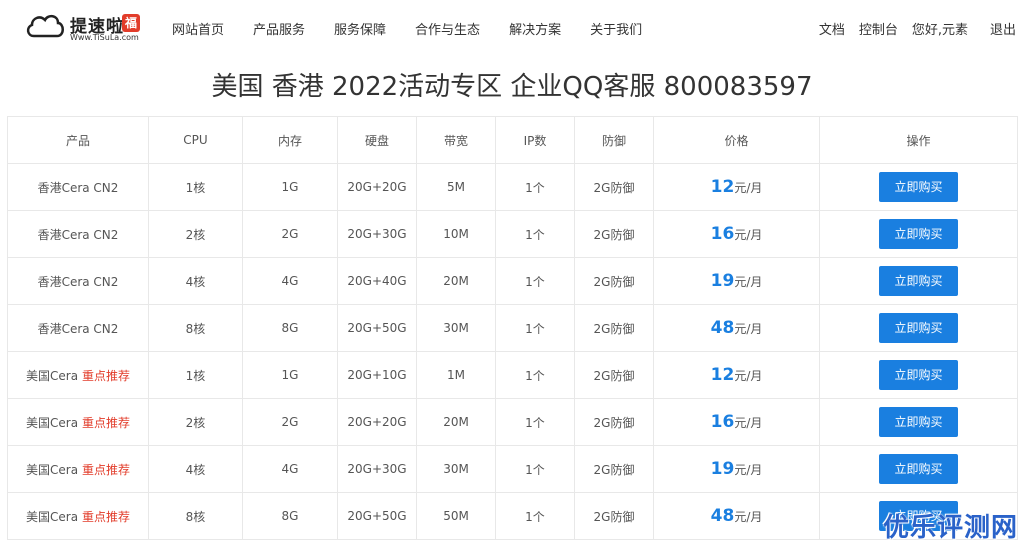 The image size is (1024, 550). What do you see at coordinates (456, 375) in the screenshot?
I see `cell-bandwidth: 1M` at bounding box center [456, 375].